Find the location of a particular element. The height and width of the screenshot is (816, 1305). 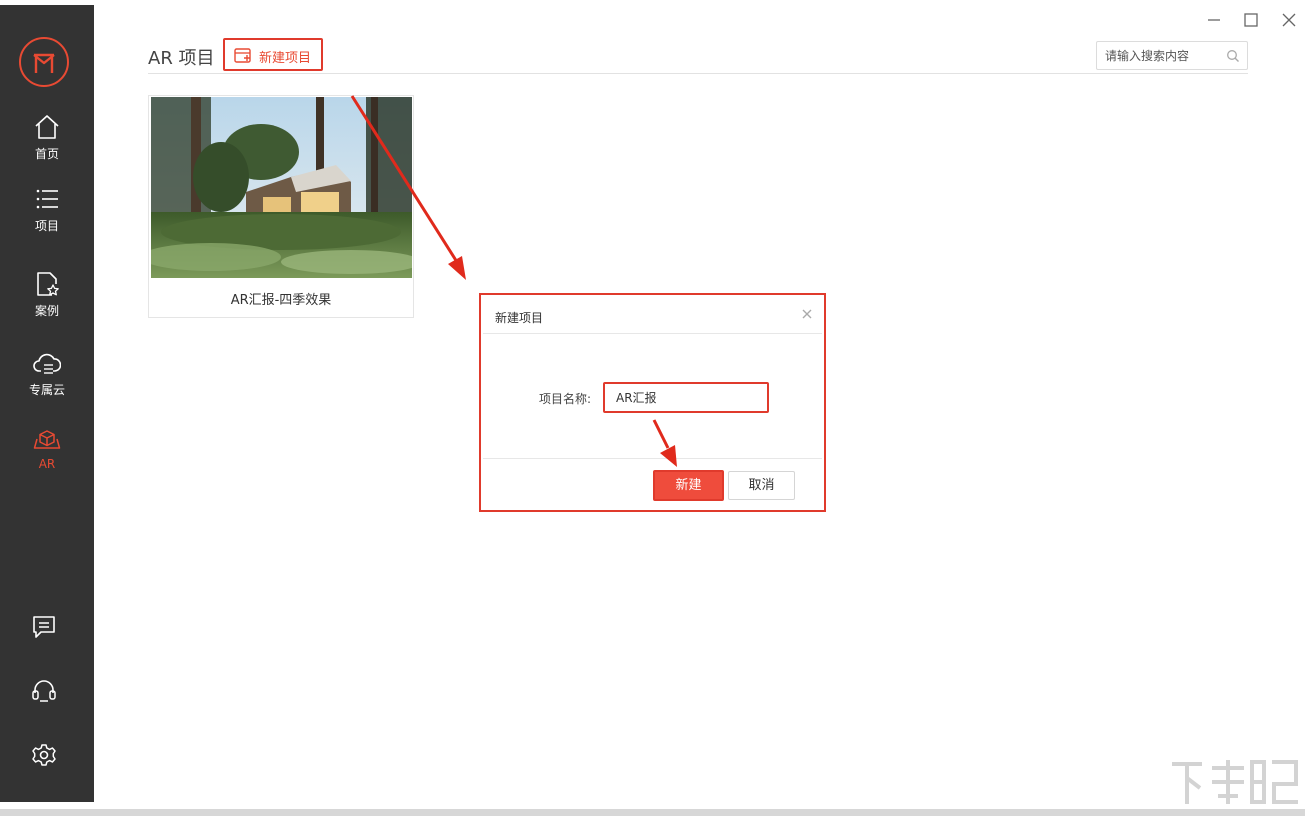

sidebar-item-label: 首页 is located at coordinates (46, 154).